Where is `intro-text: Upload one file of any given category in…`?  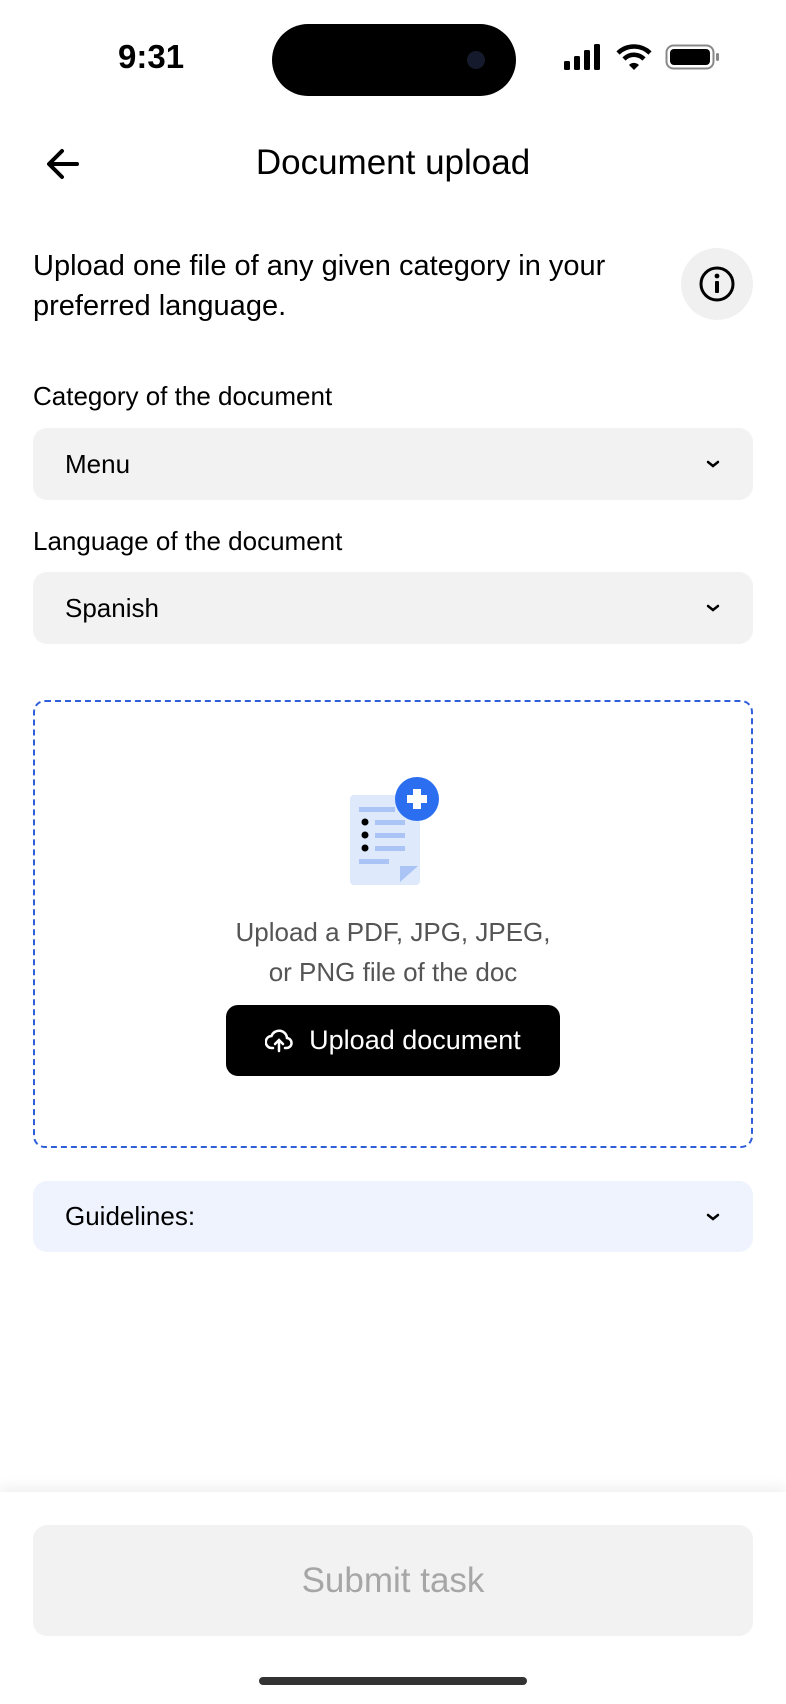
intro-text: Upload one file of any given category in… is located at coordinates (319, 286).